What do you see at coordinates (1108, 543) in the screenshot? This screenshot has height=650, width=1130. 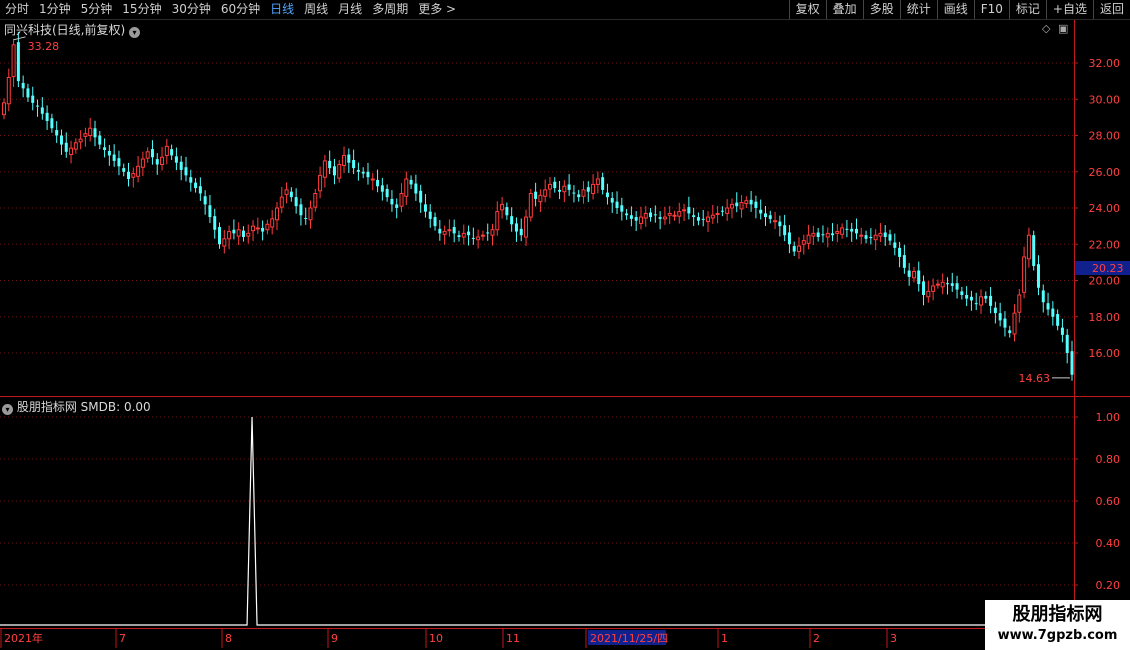 I see `indicator-tick-label: 0.40` at bounding box center [1108, 543].